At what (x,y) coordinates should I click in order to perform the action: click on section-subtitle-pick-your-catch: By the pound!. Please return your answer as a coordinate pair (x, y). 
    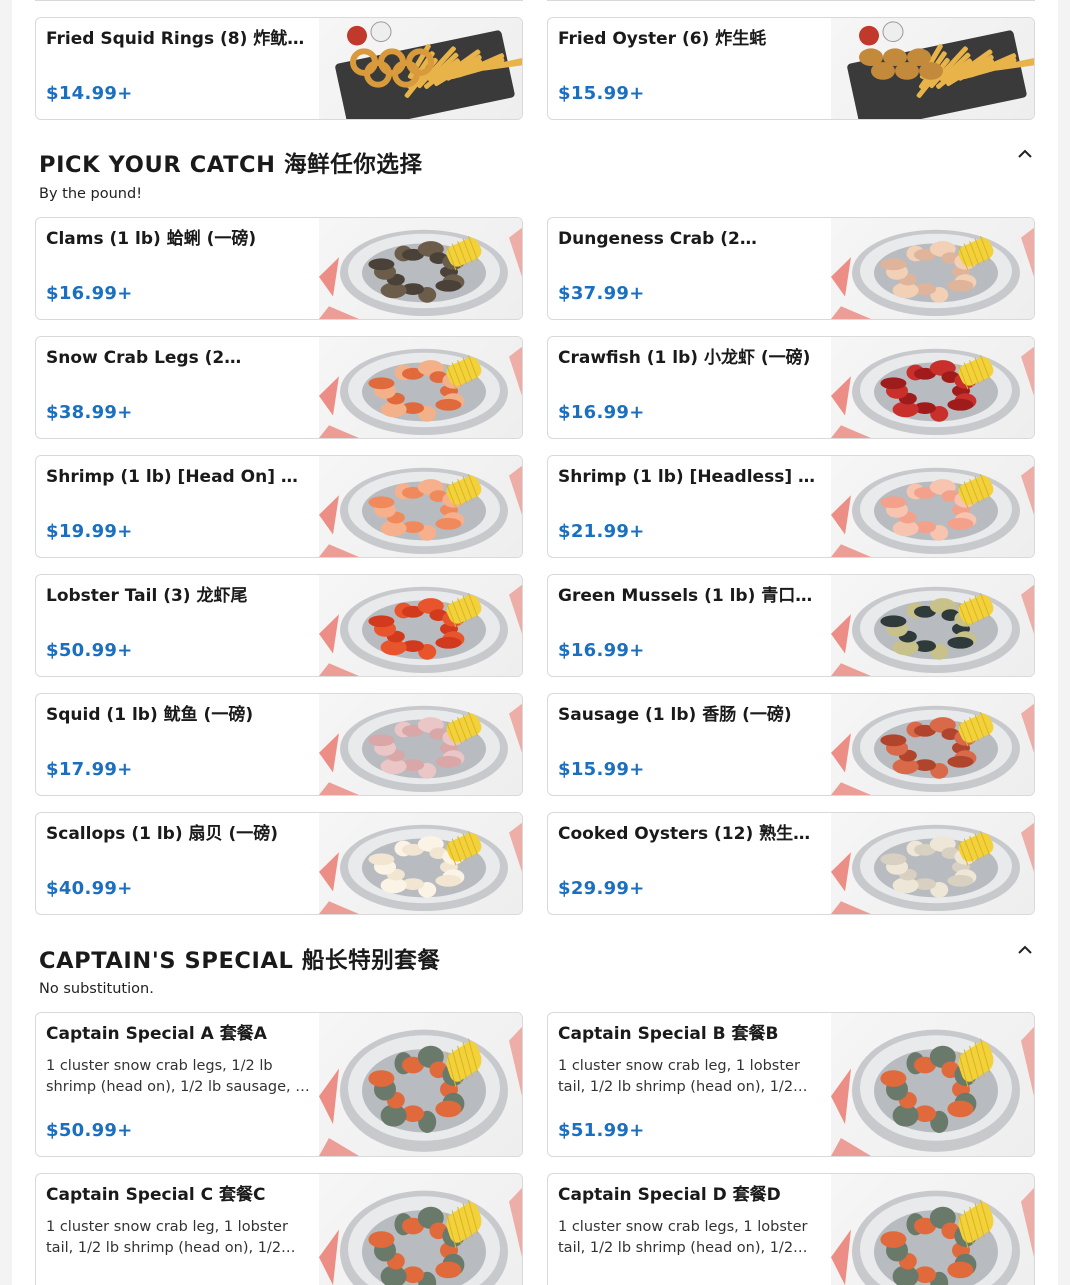
    Looking at the image, I should click on (91, 194).